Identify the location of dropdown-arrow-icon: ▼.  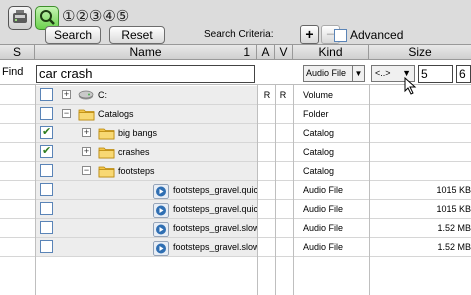
(358, 73).